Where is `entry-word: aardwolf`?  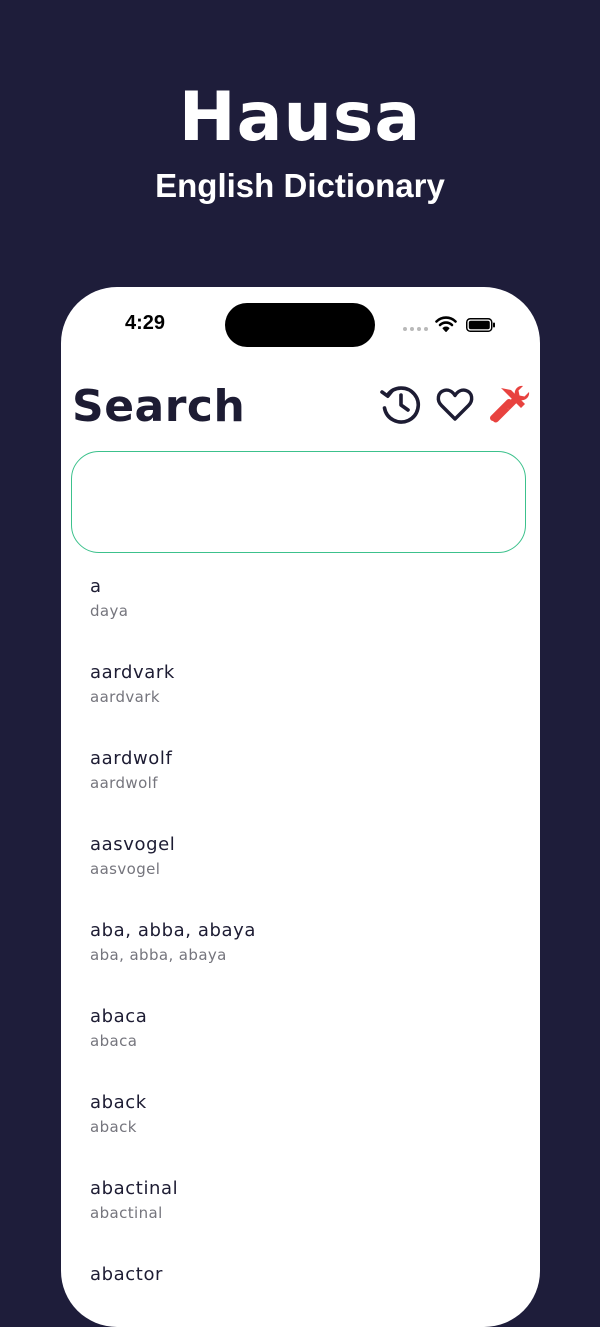 entry-word: aardwolf is located at coordinates (131, 758).